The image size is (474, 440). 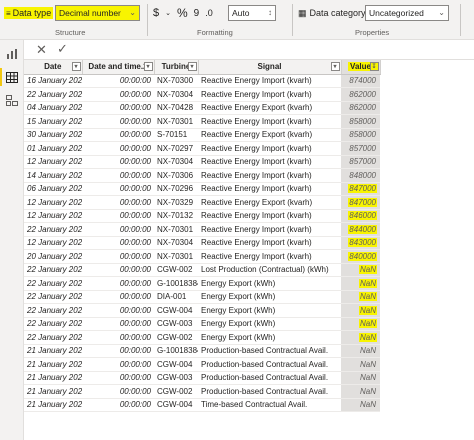 What do you see at coordinates (53, 108) in the screenshot?
I see `cell-date: 04 January 2022` at bounding box center [53, 108].